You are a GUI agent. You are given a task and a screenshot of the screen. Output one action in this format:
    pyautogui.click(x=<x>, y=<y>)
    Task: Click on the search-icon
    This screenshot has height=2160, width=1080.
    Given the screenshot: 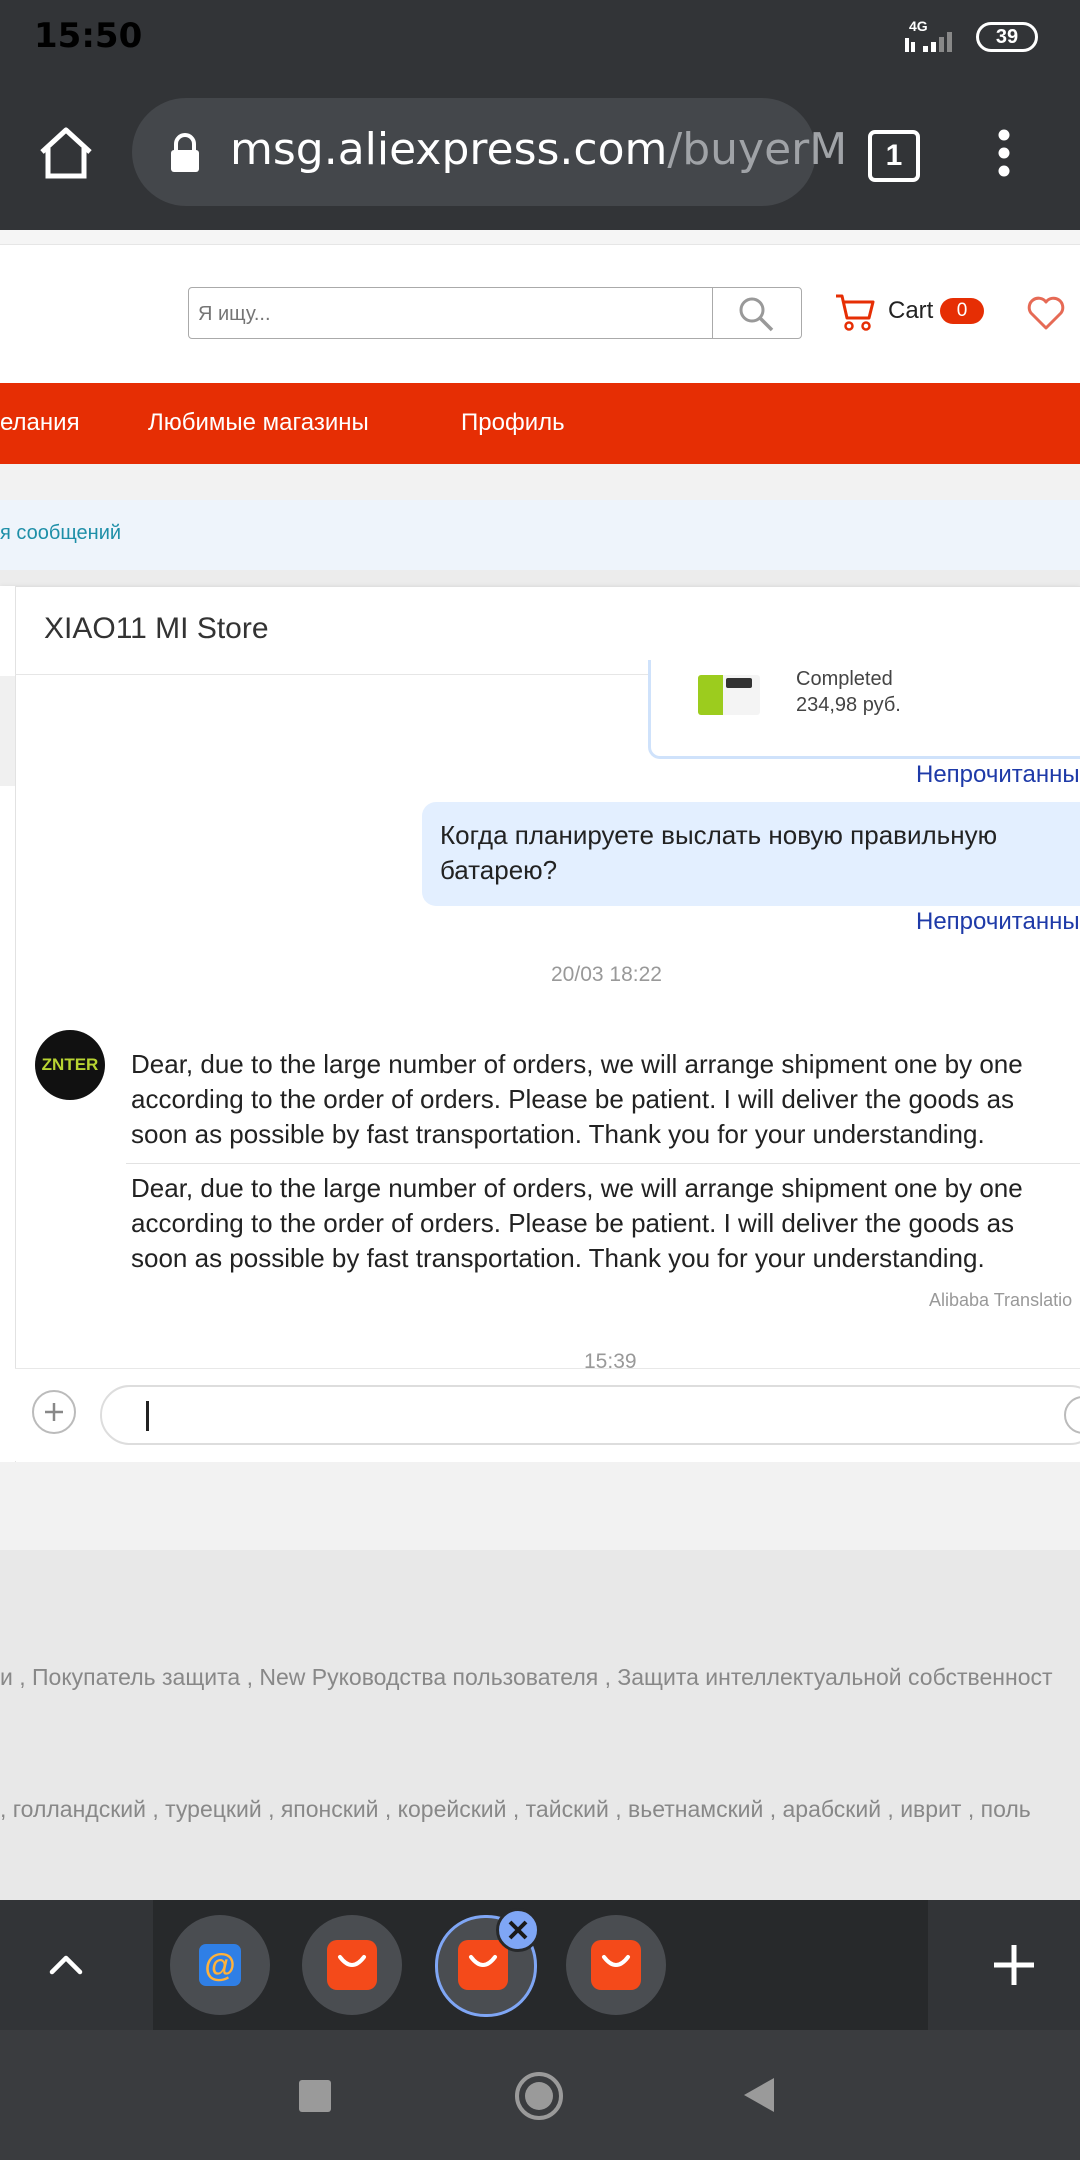 What is the action you would take?
    pyautogui.click(x=756, y=314)
    